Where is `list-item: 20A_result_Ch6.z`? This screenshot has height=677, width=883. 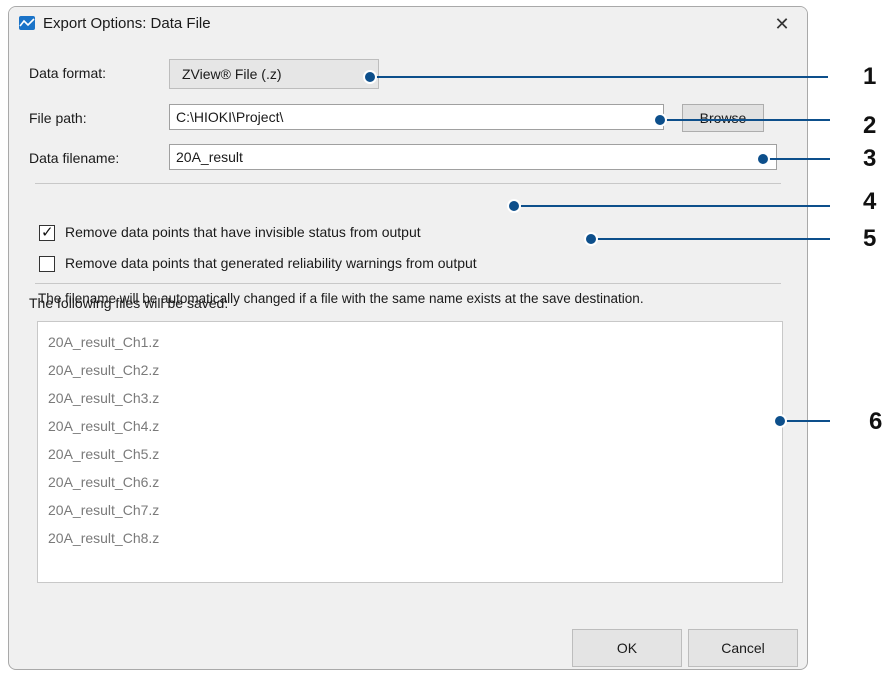 list-item: 20A_result_Ch6.z is located at coordinates (104, 482).